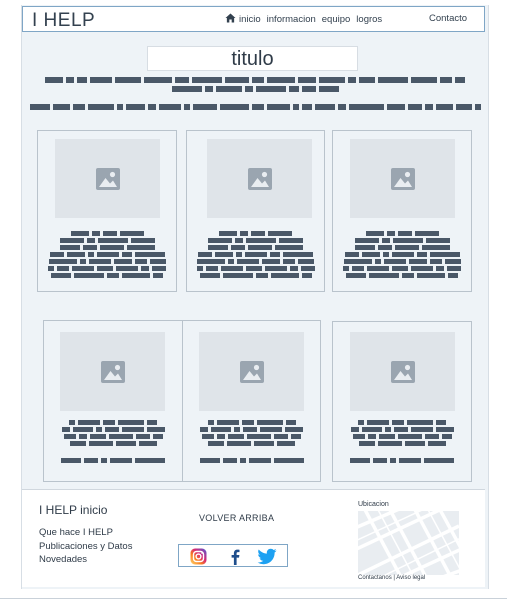 This screenshot has height=602, width=507. Describe the element at coordinates (230, 18) in the screenshot. I see `home-icon` at that location.